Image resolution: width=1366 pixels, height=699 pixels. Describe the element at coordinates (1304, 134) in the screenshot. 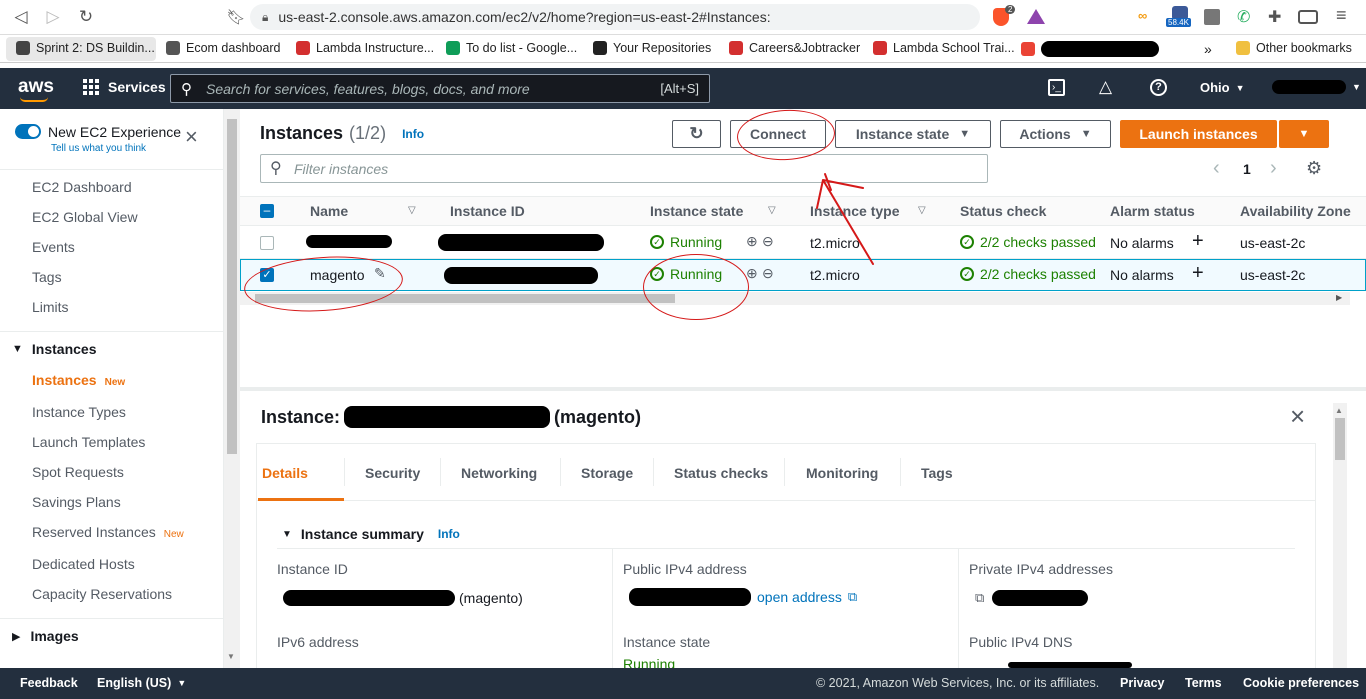

I see `launch-dropdown-button: ▼` at that location.